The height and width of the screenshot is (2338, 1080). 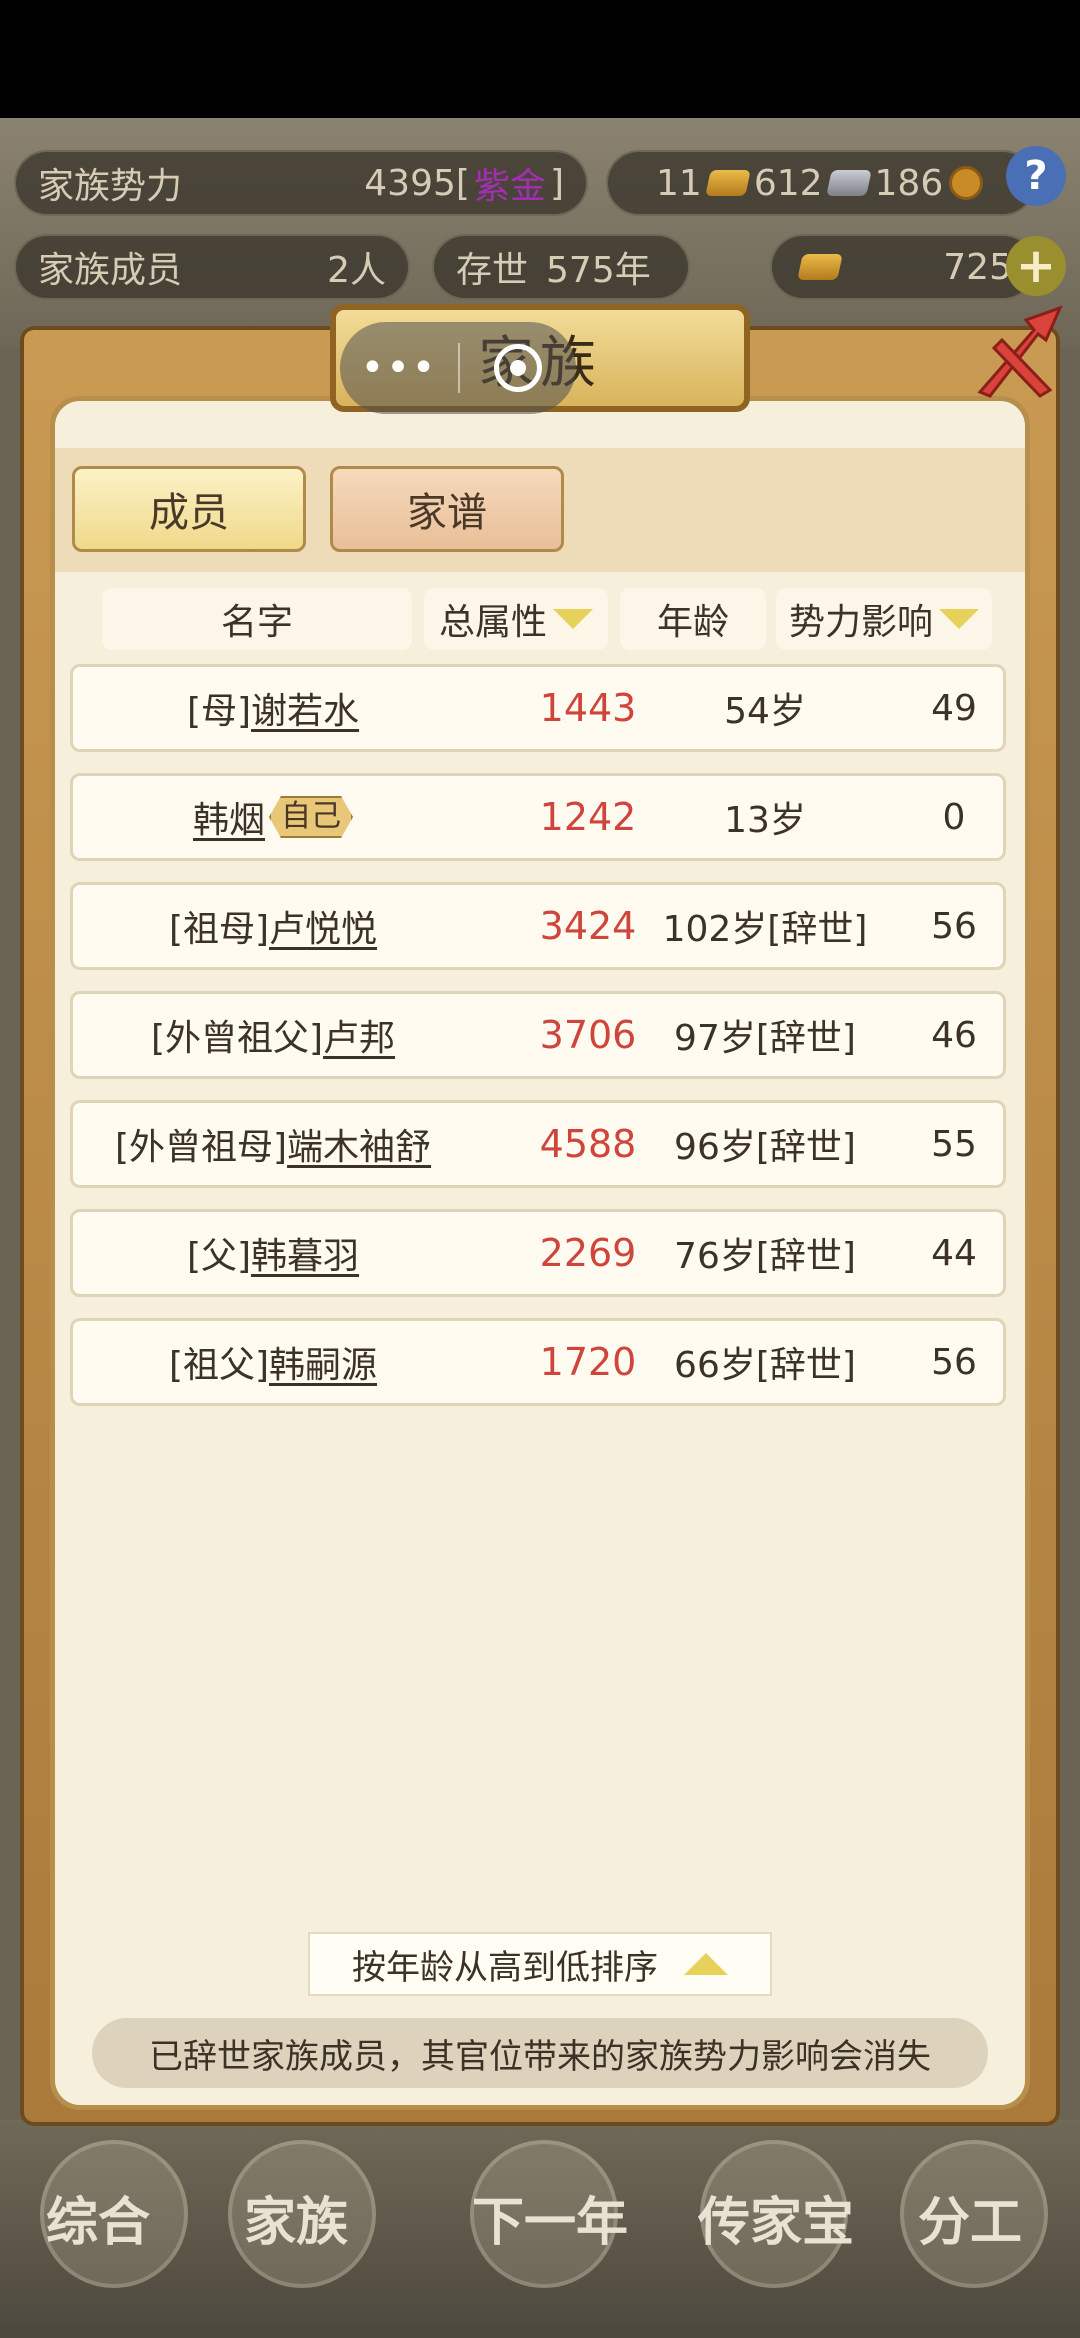 What do you see at coordinates (538, 1362) in the screenshot?
I see `table-row: [祖父] 韩嗣源 1720 66岁[辞世] 56` at bounding box center [538, 1362].